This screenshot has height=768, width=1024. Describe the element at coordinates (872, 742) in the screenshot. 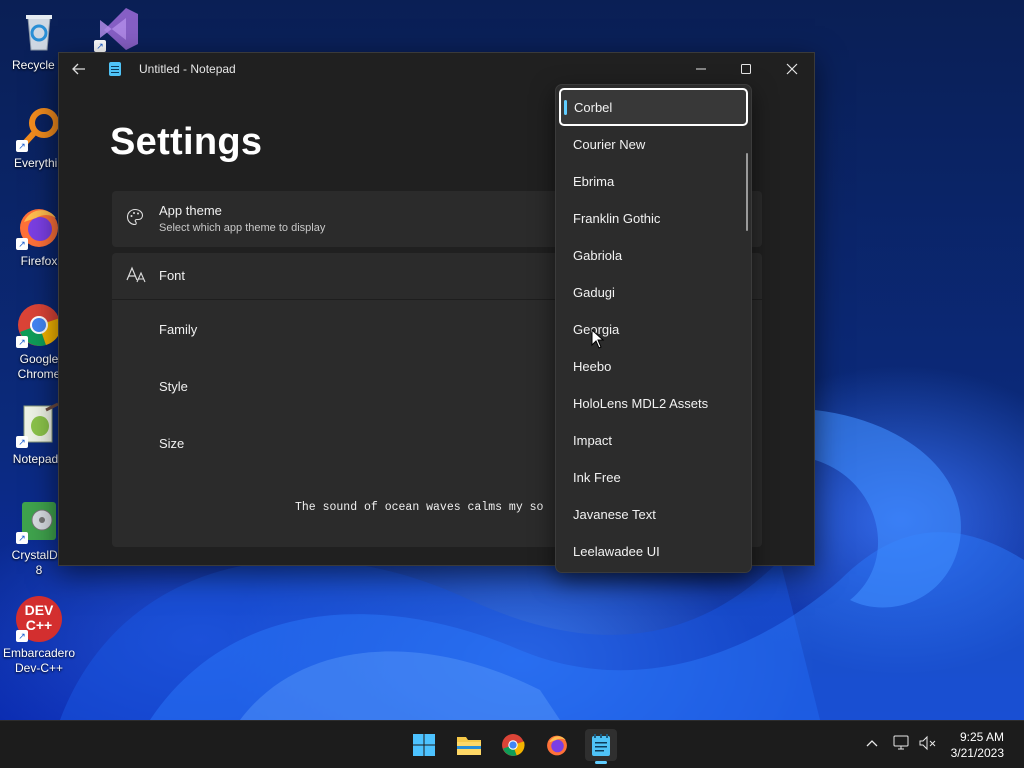

I see `tray-overflow-chevron-icon` at that location.